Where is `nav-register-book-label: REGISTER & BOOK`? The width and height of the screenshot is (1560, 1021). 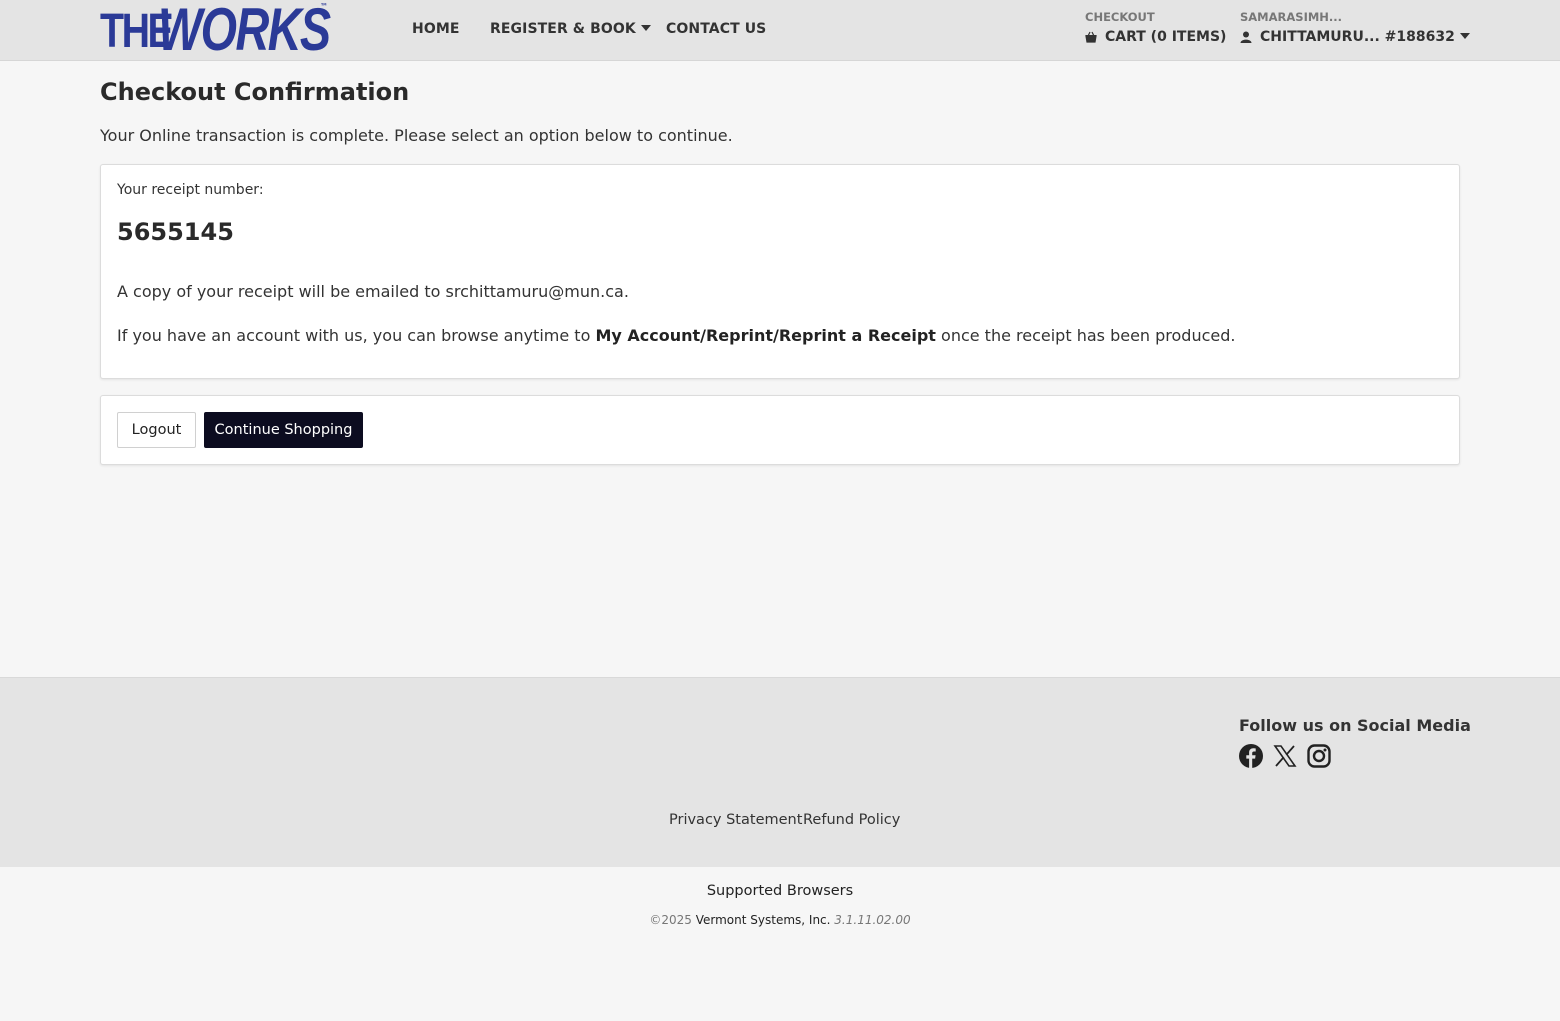 nav-register-book-label: REGISTER & BOOK is located at coordinates (563, 29).